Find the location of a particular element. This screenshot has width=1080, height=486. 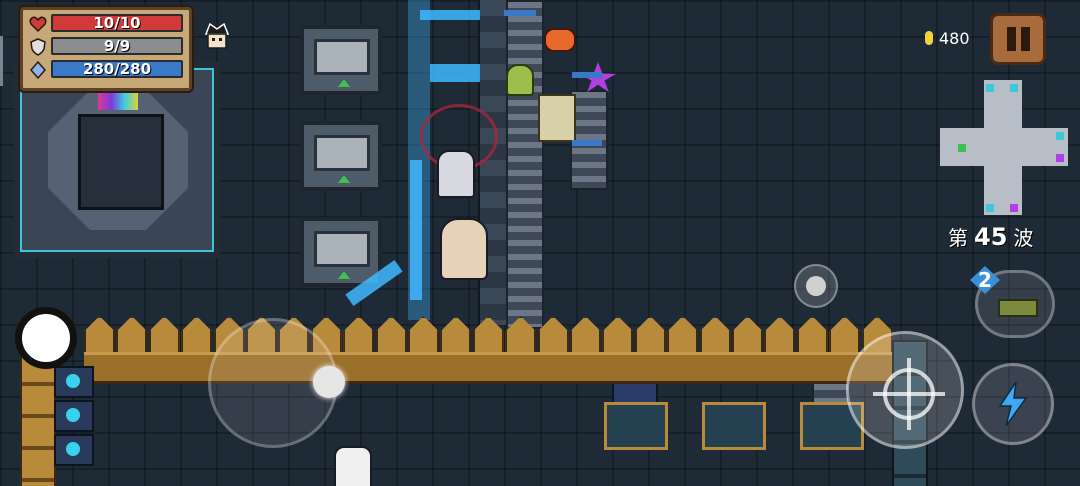

pause-icon-bar is located at coordinates (1025, 39).